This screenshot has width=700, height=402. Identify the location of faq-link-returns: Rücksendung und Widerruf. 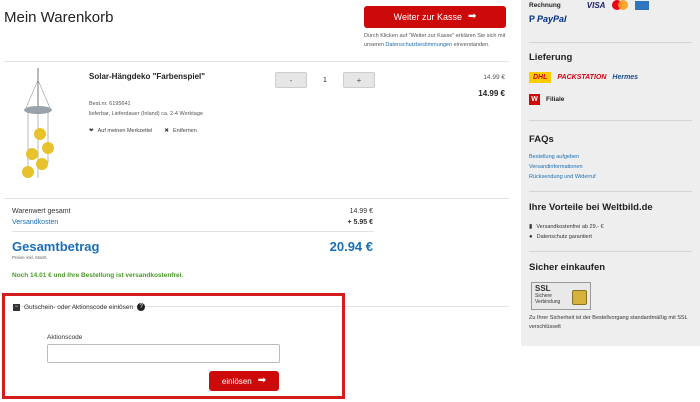
(562, 177).